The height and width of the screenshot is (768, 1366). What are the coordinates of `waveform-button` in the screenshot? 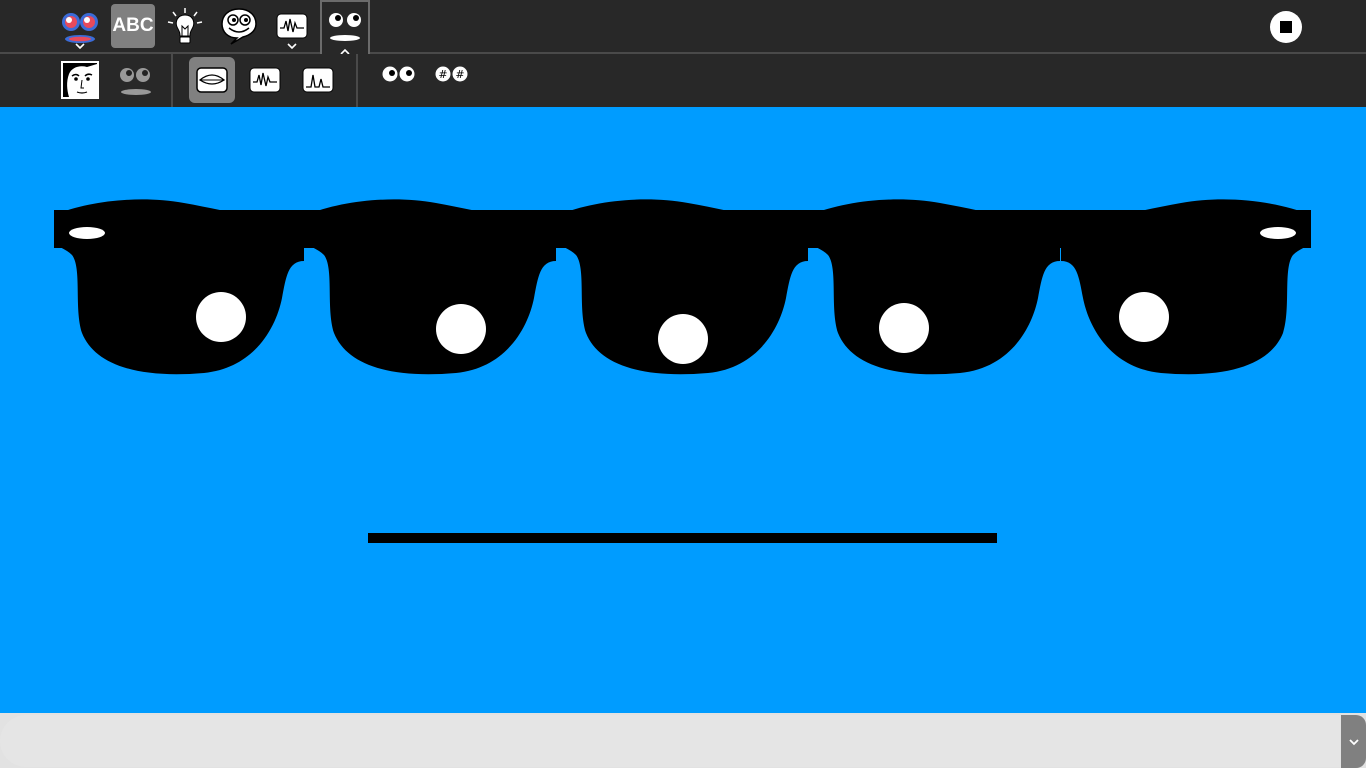 It's located at (265, 80).